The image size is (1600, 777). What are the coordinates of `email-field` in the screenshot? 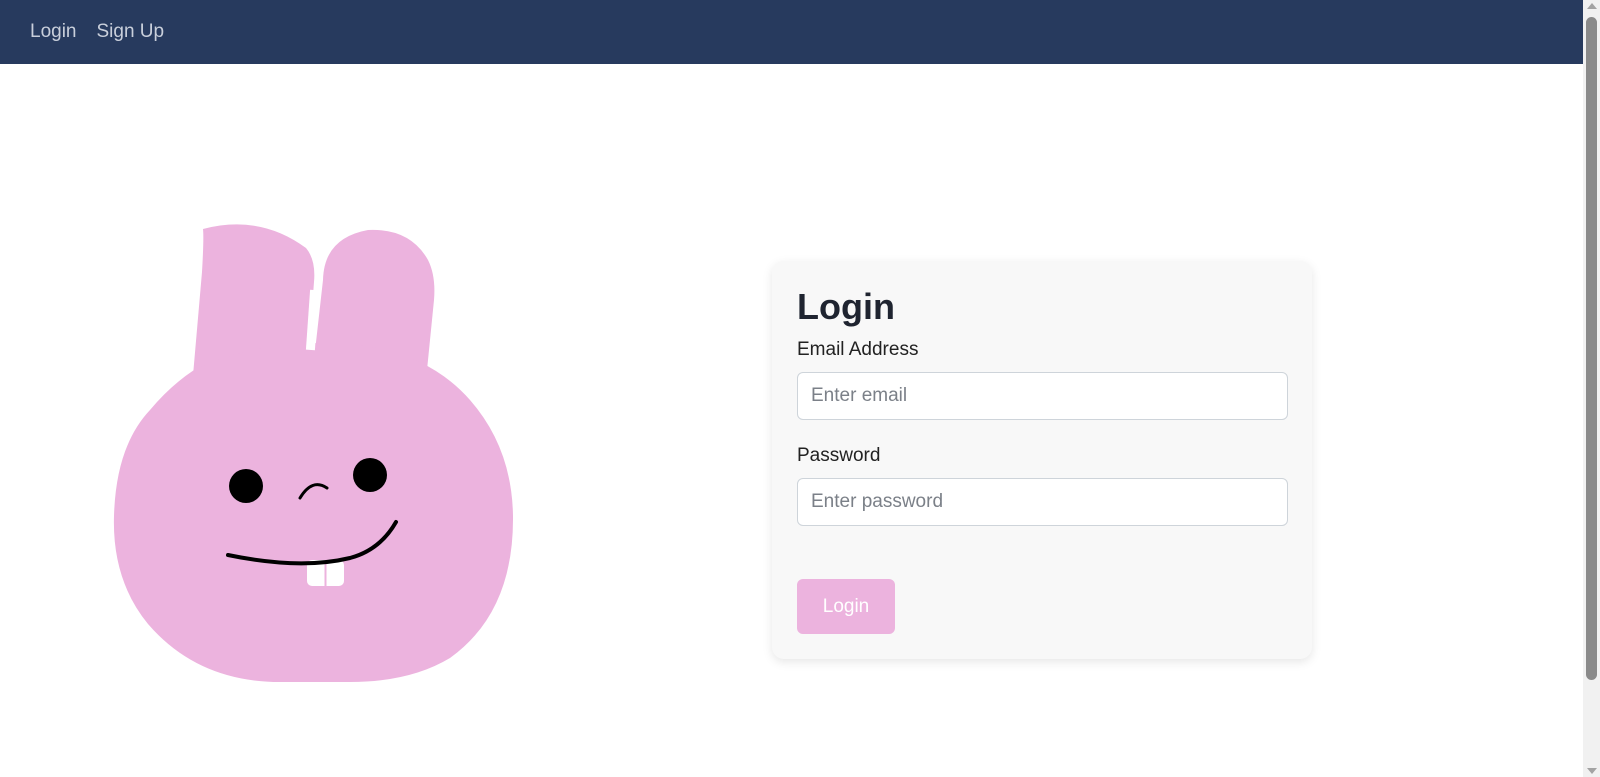 It's located at (1042, 396).